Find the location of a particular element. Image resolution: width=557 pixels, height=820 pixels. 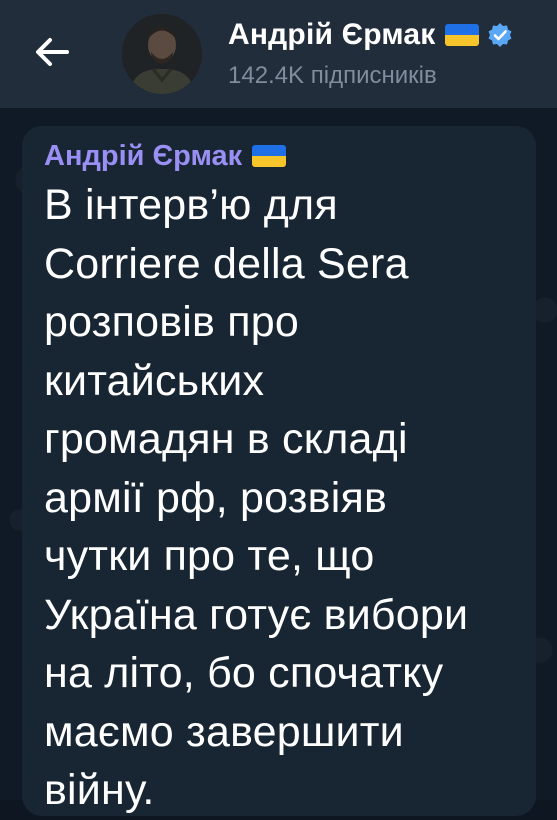

message-sender: Андрій Єрмак is located at coordinates (143, 156).